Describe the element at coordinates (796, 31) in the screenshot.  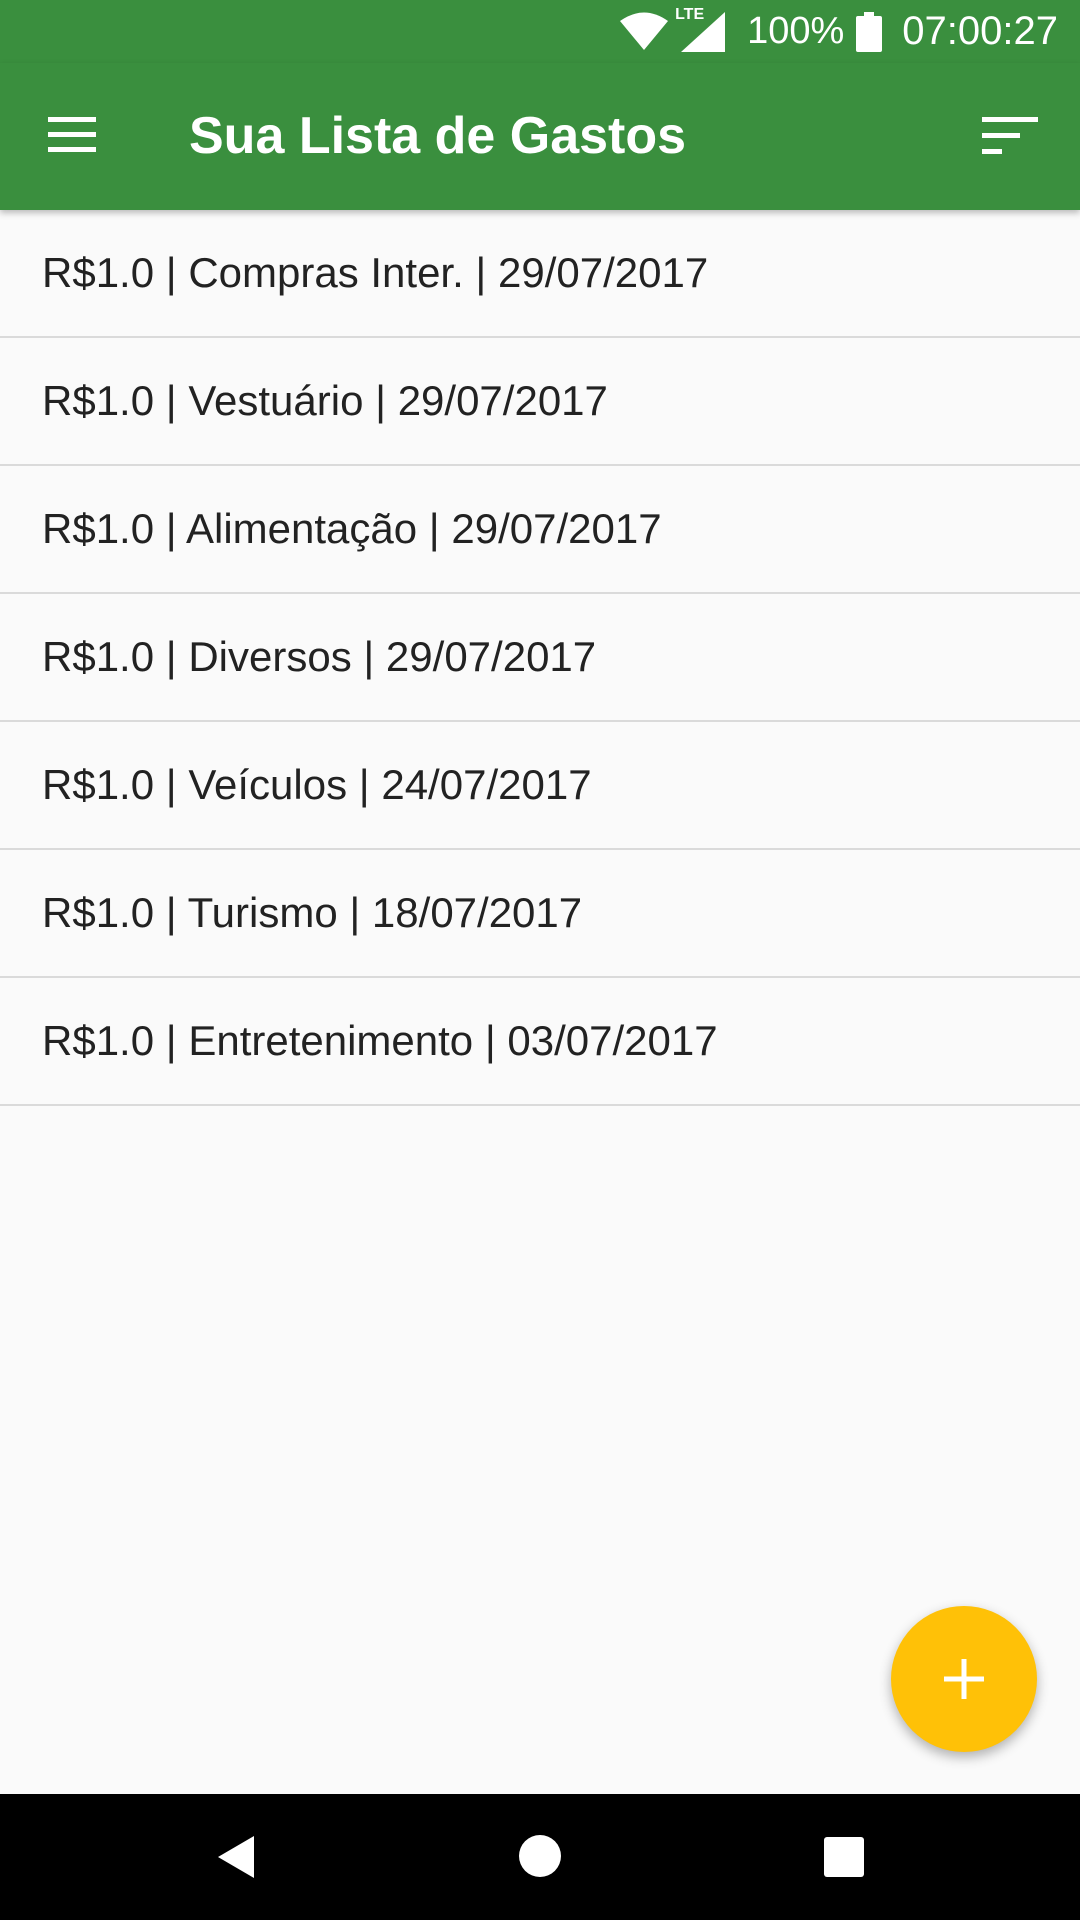
I see `battery-percentage: 100%` at that location.